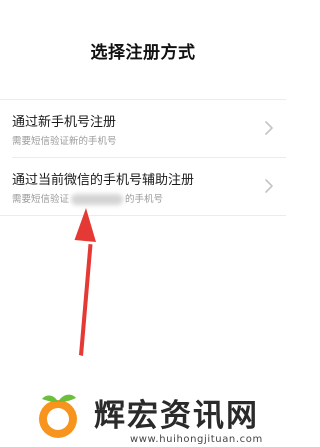  Describe the element at coordinates (196, 439) in the screenshot. I see `watermark-url: www.huihongjituan.com` at that location.